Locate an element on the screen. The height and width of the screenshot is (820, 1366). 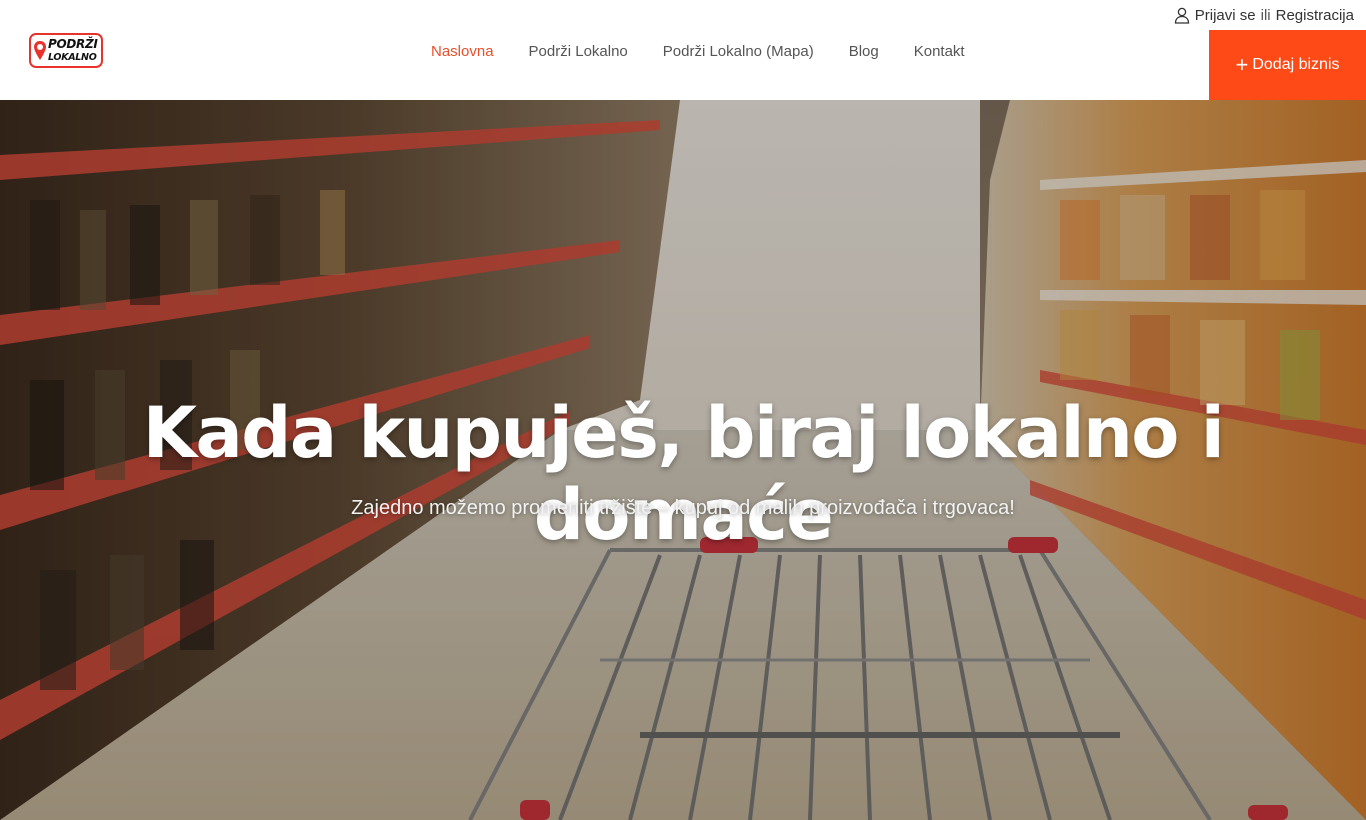
nav-item-blog: Blog is located at coordinates (864, 51).